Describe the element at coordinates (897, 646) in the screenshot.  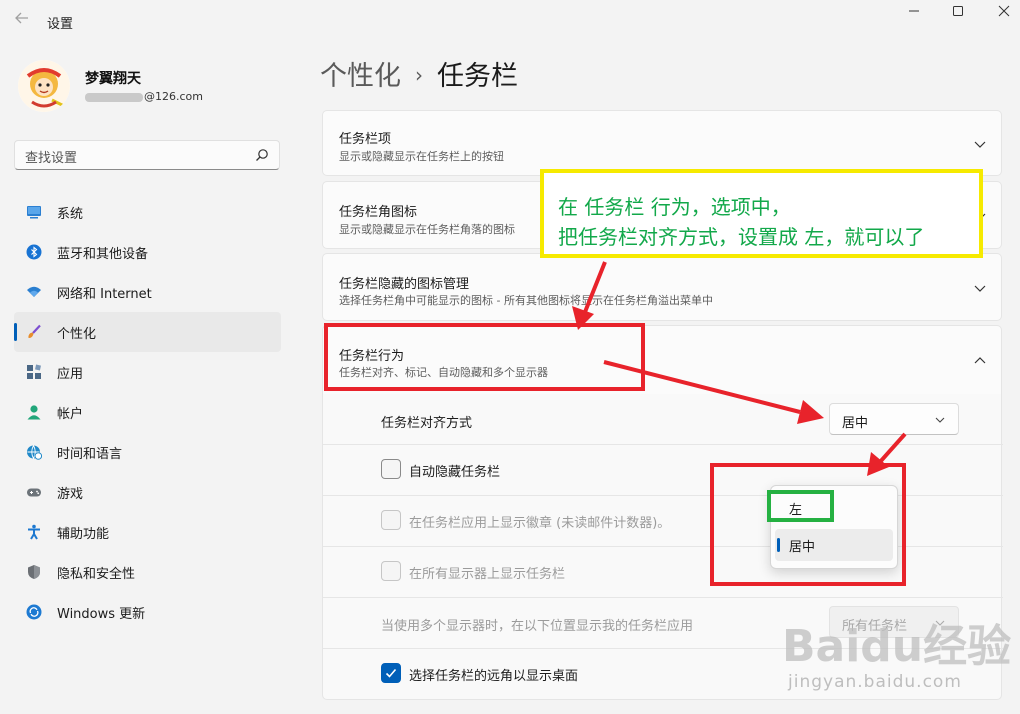
I see `watermark-logo: Baidu经验` at that location.